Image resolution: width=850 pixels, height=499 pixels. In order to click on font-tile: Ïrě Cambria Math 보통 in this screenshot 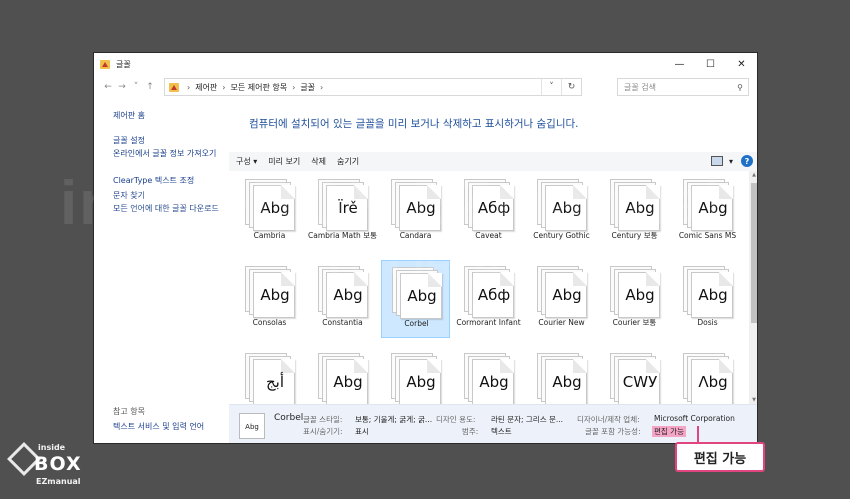, I will do `click(342, 212)`.